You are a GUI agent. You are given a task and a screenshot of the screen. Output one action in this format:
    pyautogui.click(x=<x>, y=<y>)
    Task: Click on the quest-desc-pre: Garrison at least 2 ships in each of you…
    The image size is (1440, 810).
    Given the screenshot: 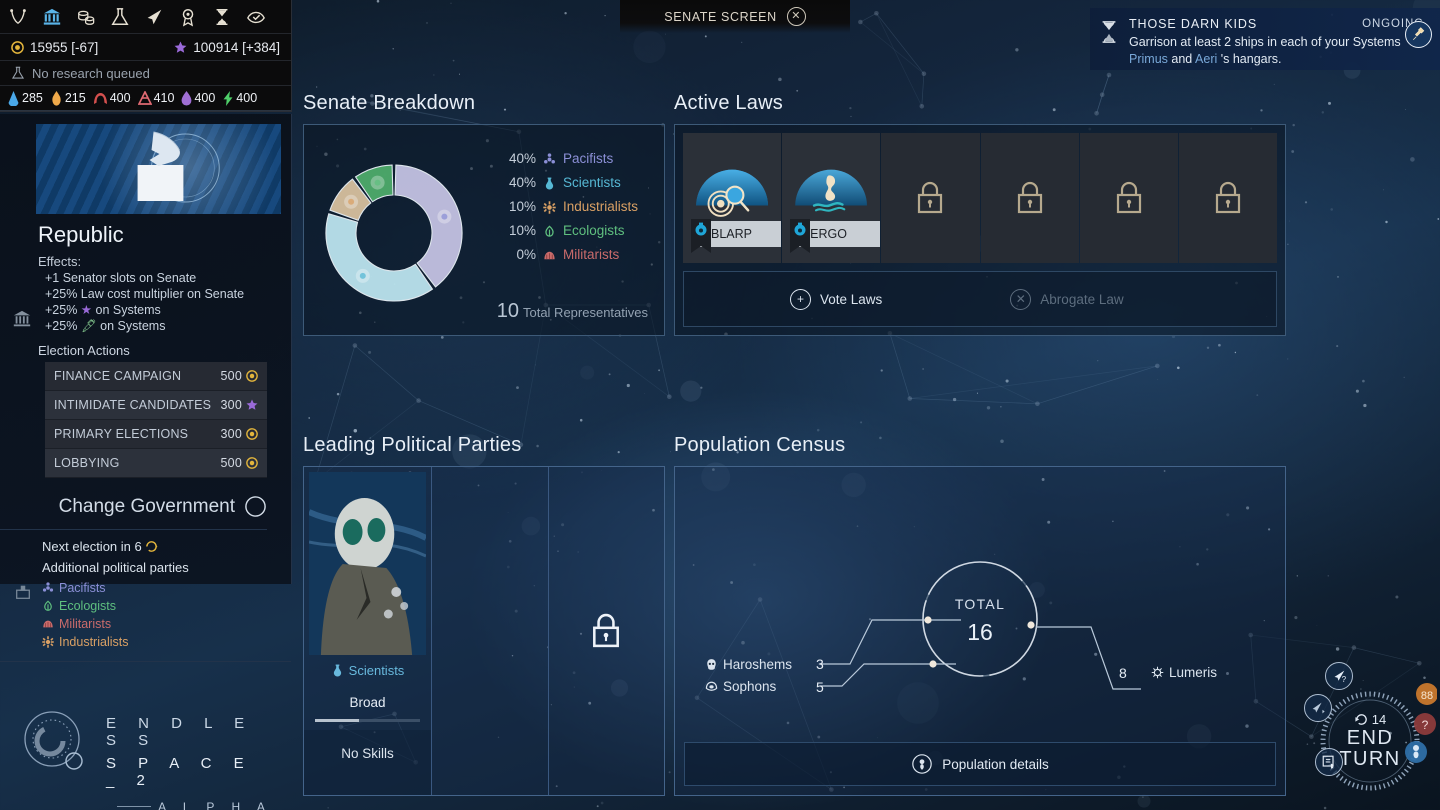 What is the action you would take?
    pyautogui.click(x=1265, y=42)
    